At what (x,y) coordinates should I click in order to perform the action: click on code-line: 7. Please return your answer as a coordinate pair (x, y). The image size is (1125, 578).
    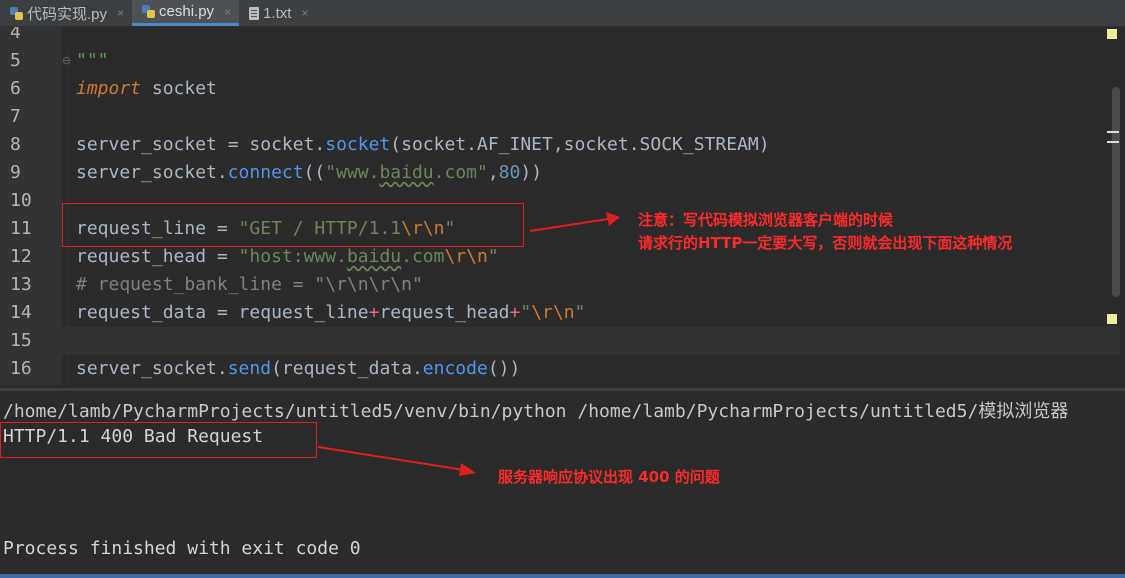
    Looking at the image, I should click on (560, 117).